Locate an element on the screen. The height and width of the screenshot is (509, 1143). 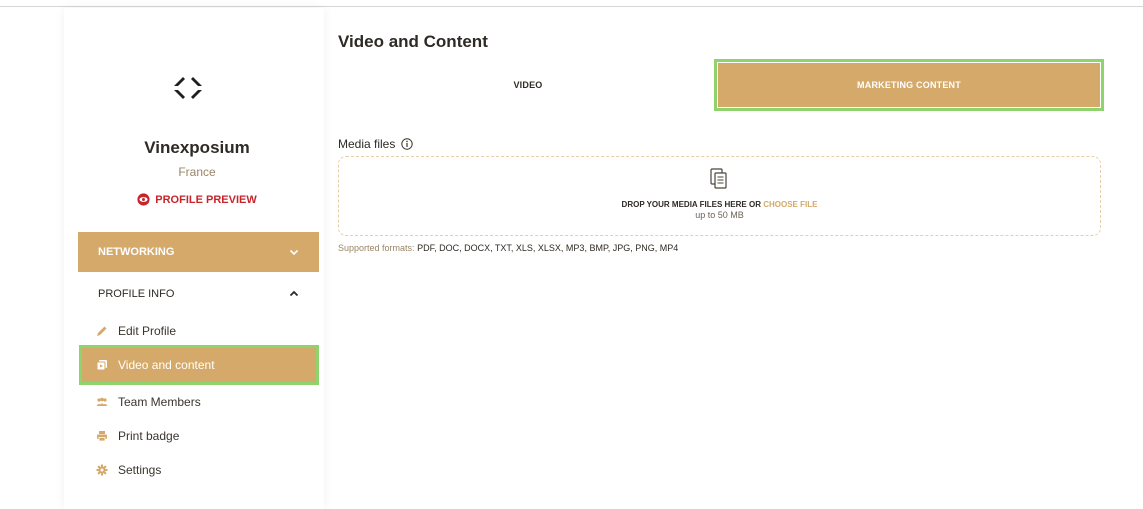
choose-file-link: CHOOSE FILE is located at coordinates (790, 204).